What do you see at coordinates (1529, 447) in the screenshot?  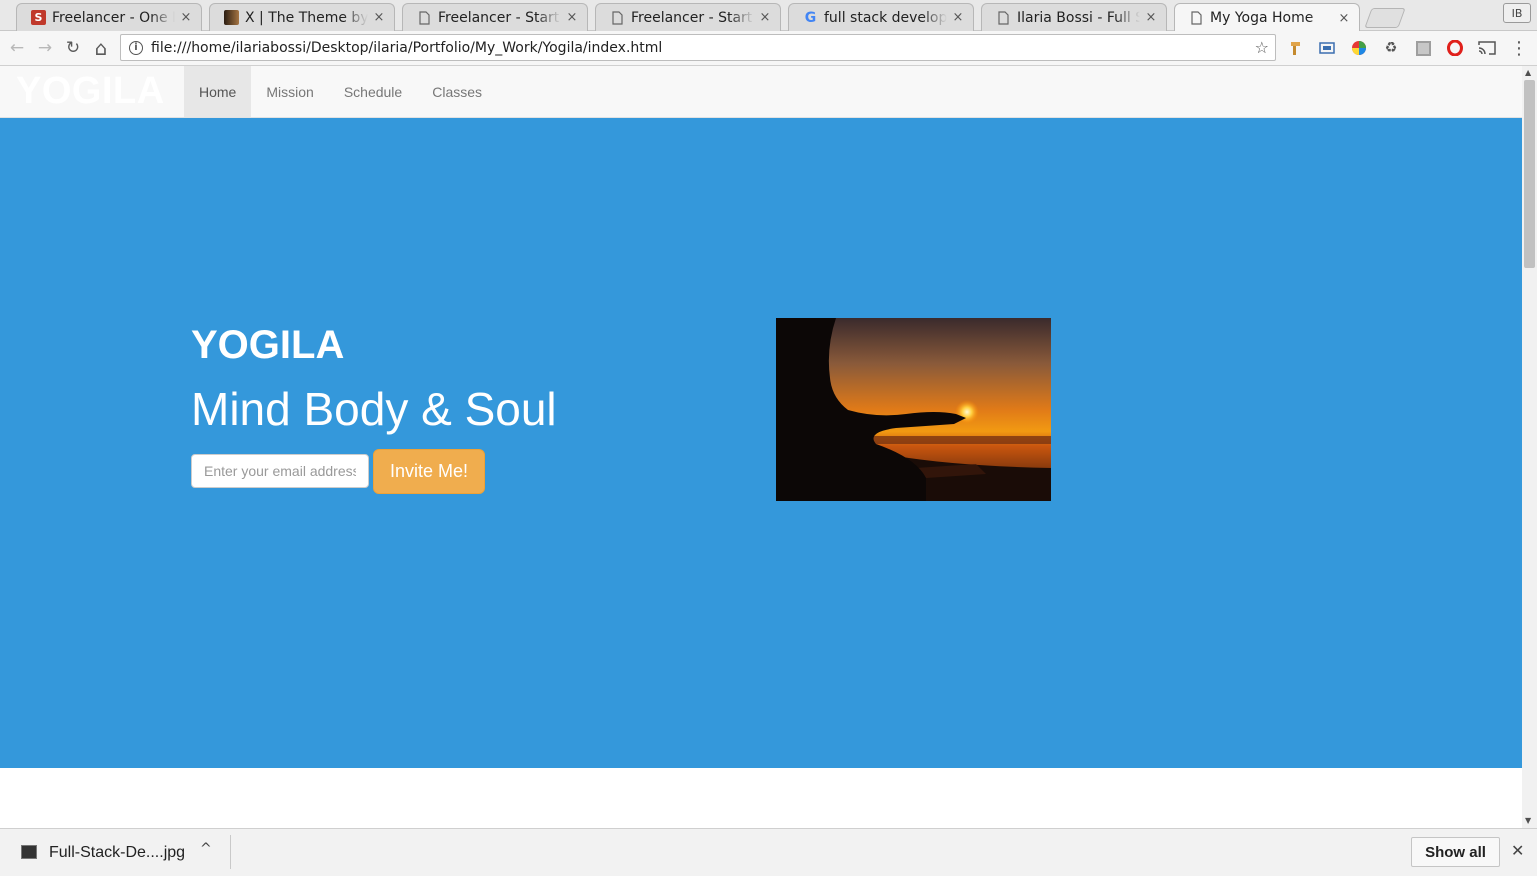 I see `vertical-scrollbar: ▲ ▼` at bounding box center [1529, 447].